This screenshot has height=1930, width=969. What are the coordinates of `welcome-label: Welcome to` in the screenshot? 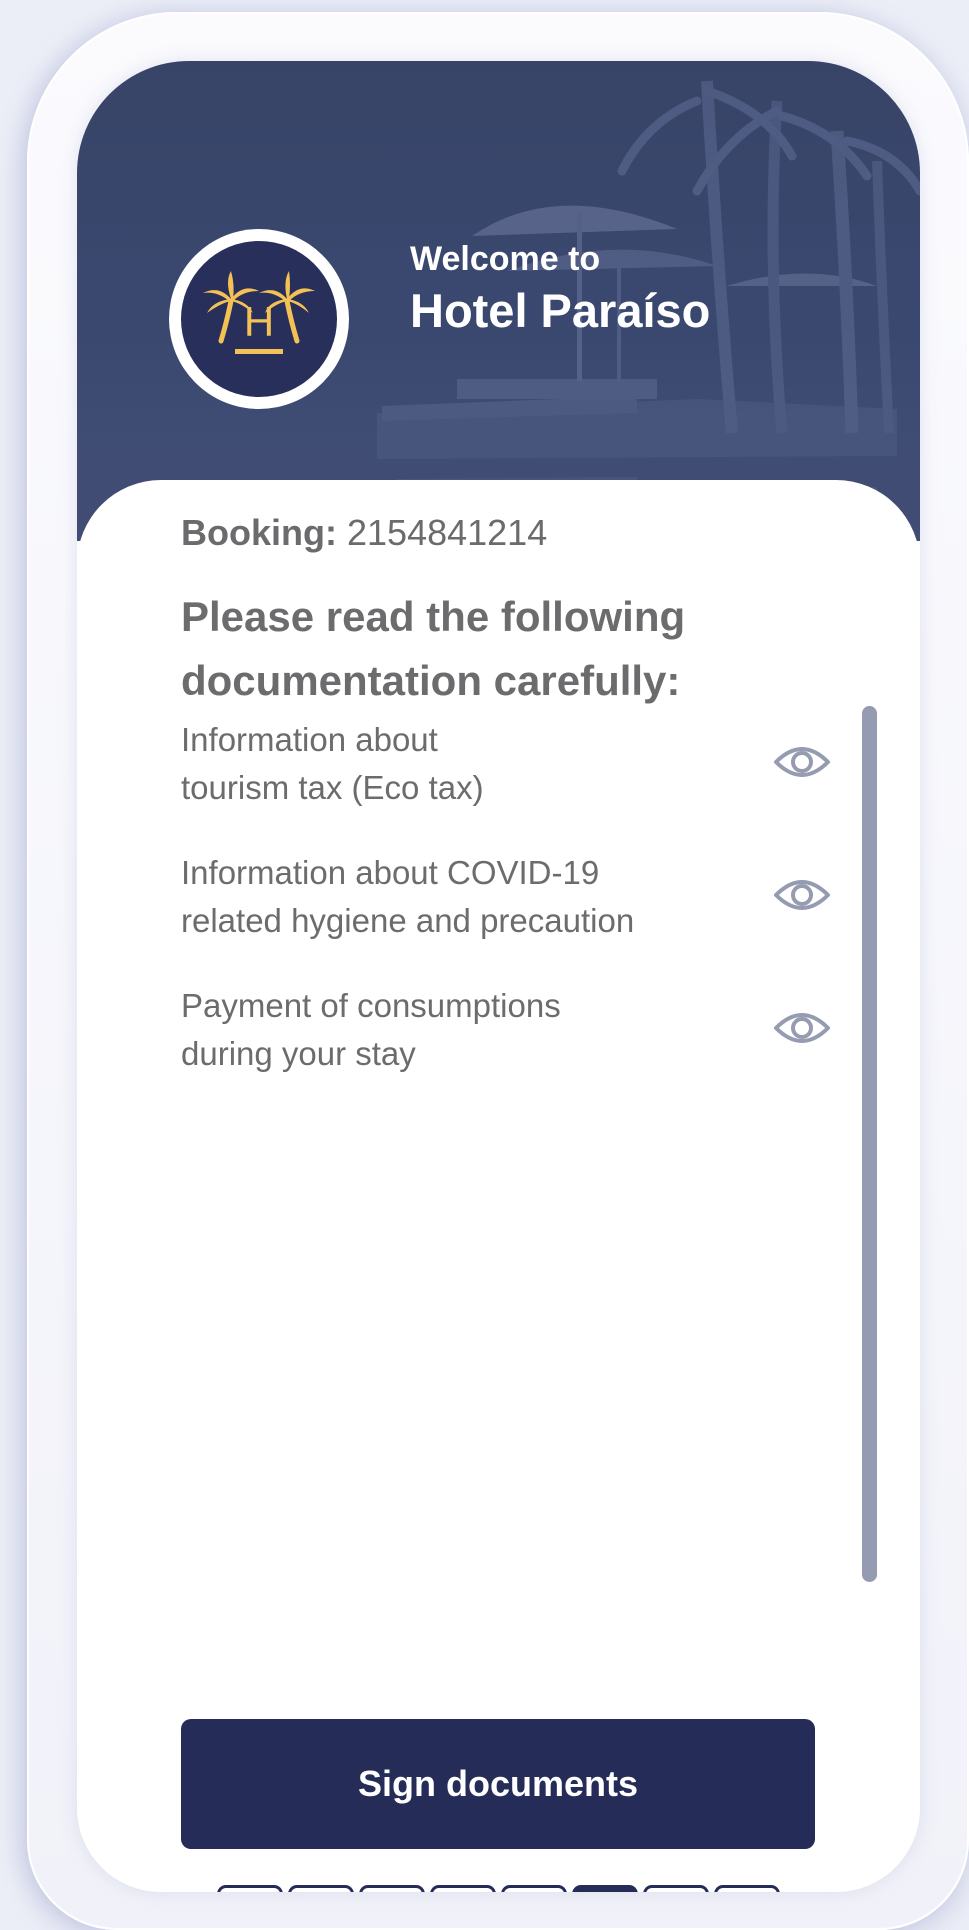 It's located at (505, 259).